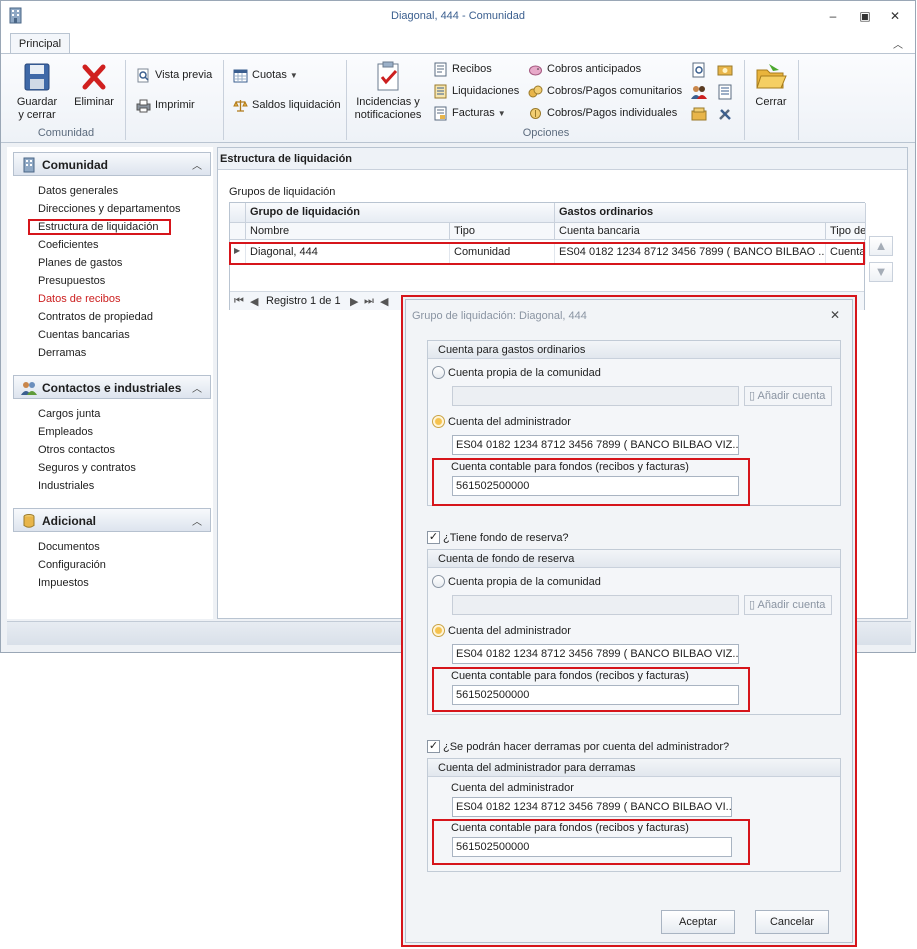  Describe the element at coordinates (287, 105) in the screenshot. I see `saldos-liquidacion-button: Saldos liquidación` at that location.